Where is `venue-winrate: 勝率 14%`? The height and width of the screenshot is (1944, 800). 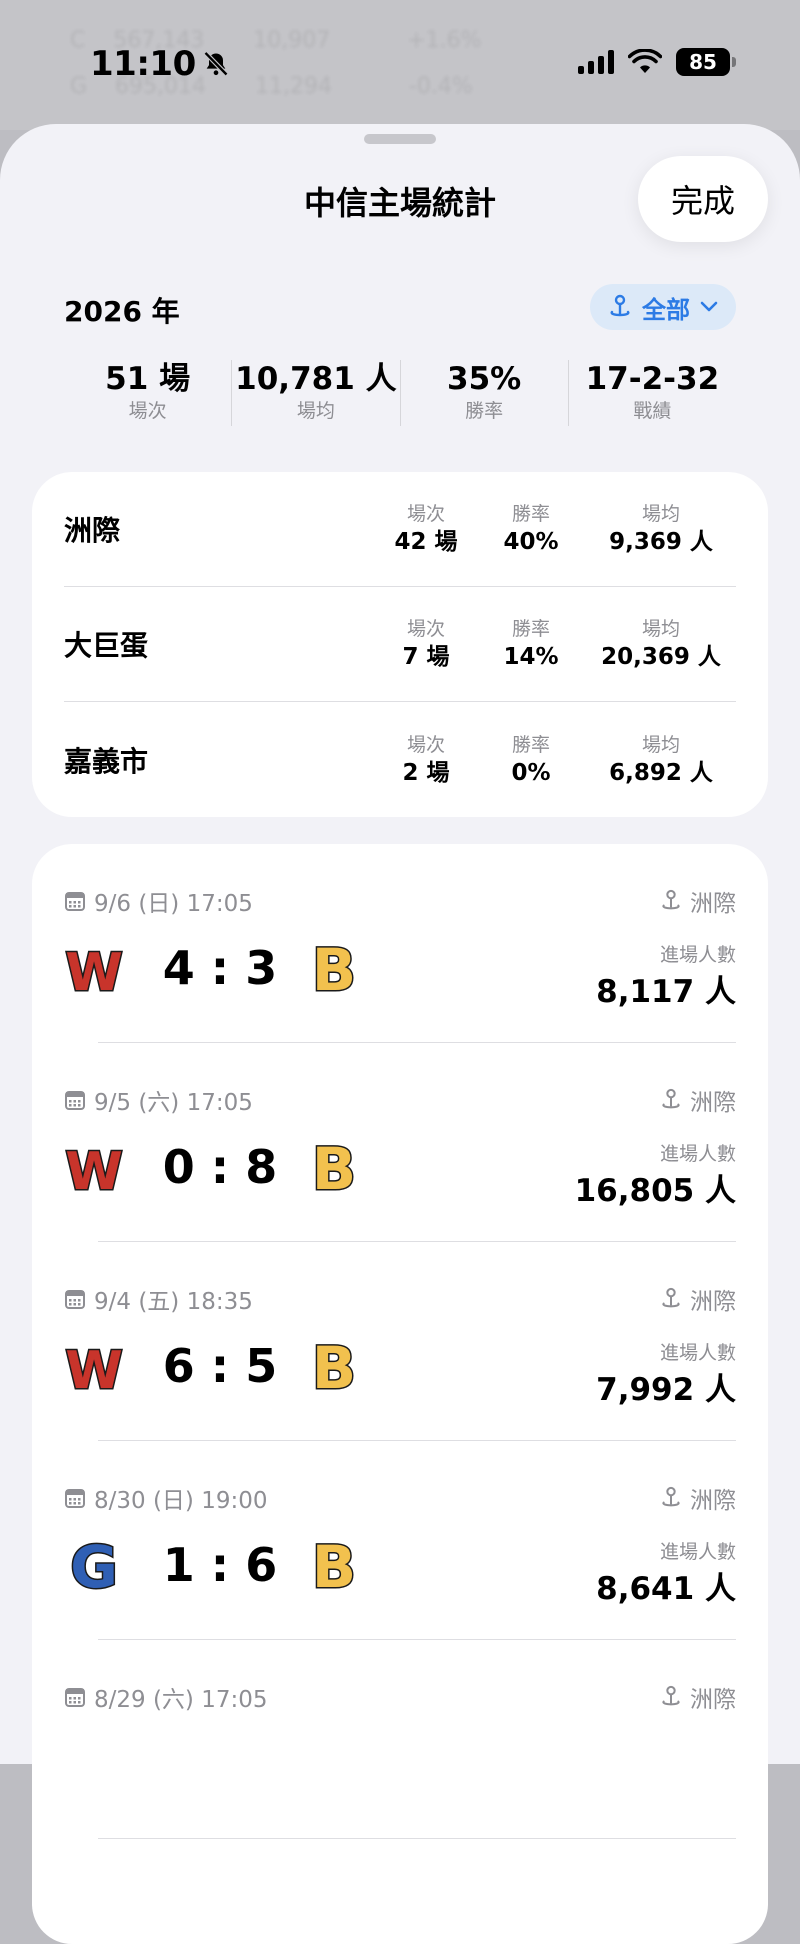 venue-winrate: 勝率 14% is located at coordinates (531, 644).